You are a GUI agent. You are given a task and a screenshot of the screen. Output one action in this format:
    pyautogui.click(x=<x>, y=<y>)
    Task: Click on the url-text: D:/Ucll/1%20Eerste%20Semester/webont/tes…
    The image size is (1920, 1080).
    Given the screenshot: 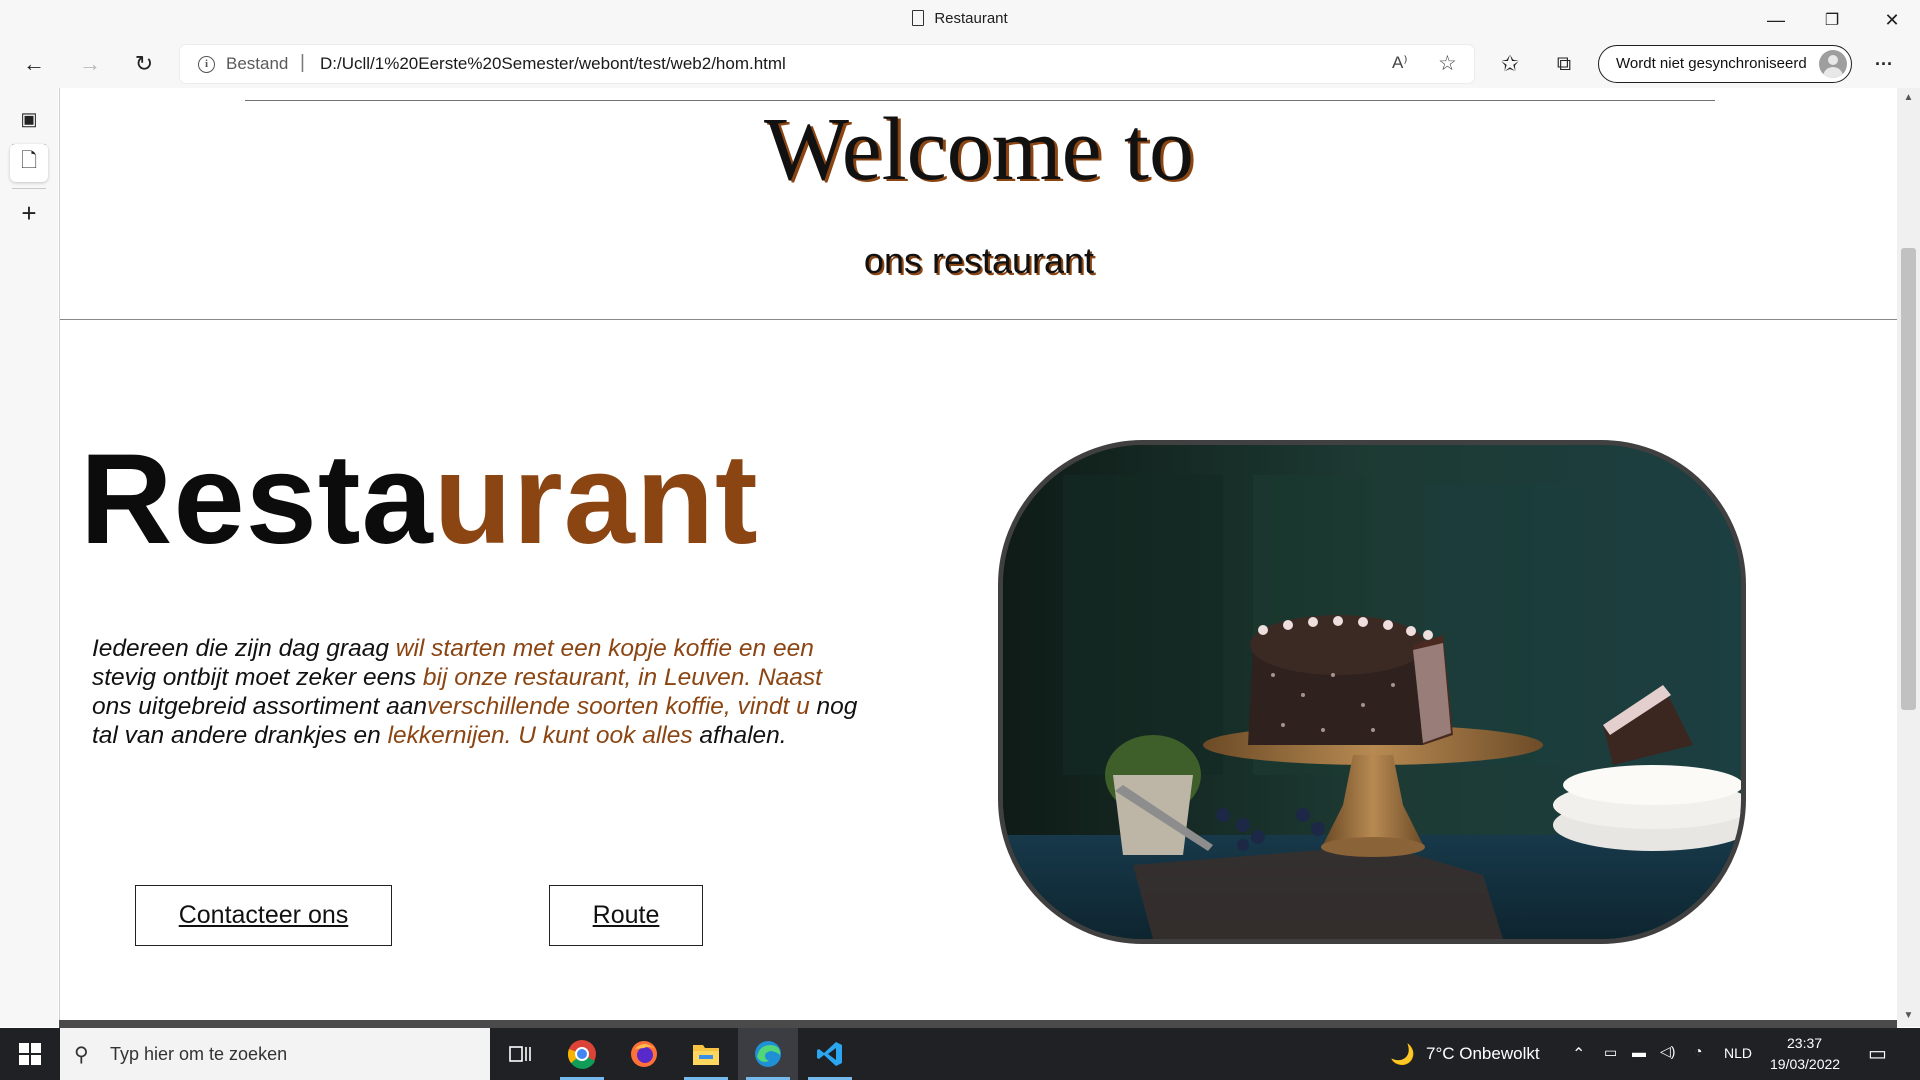 What is the action you would take?
    pyautogui.click(x=553, y=64)
    